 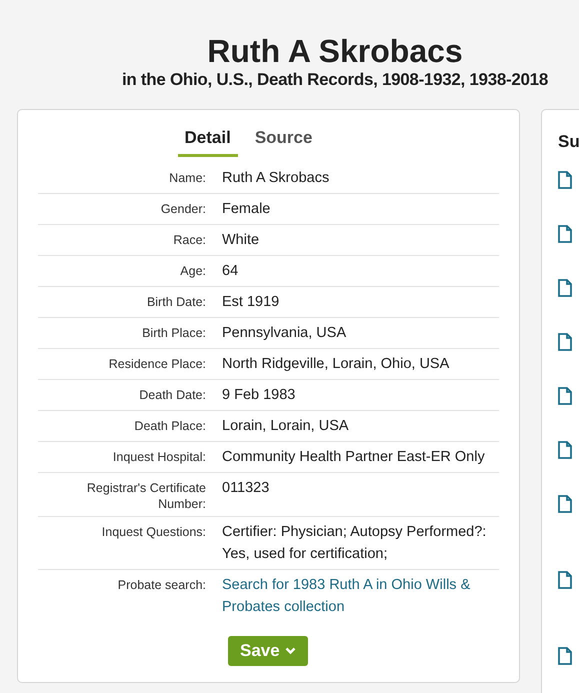 What do you see at coordinates (231, 271) in the screenshot?
I see `field-value: 64` at bounding box center [231, 271].